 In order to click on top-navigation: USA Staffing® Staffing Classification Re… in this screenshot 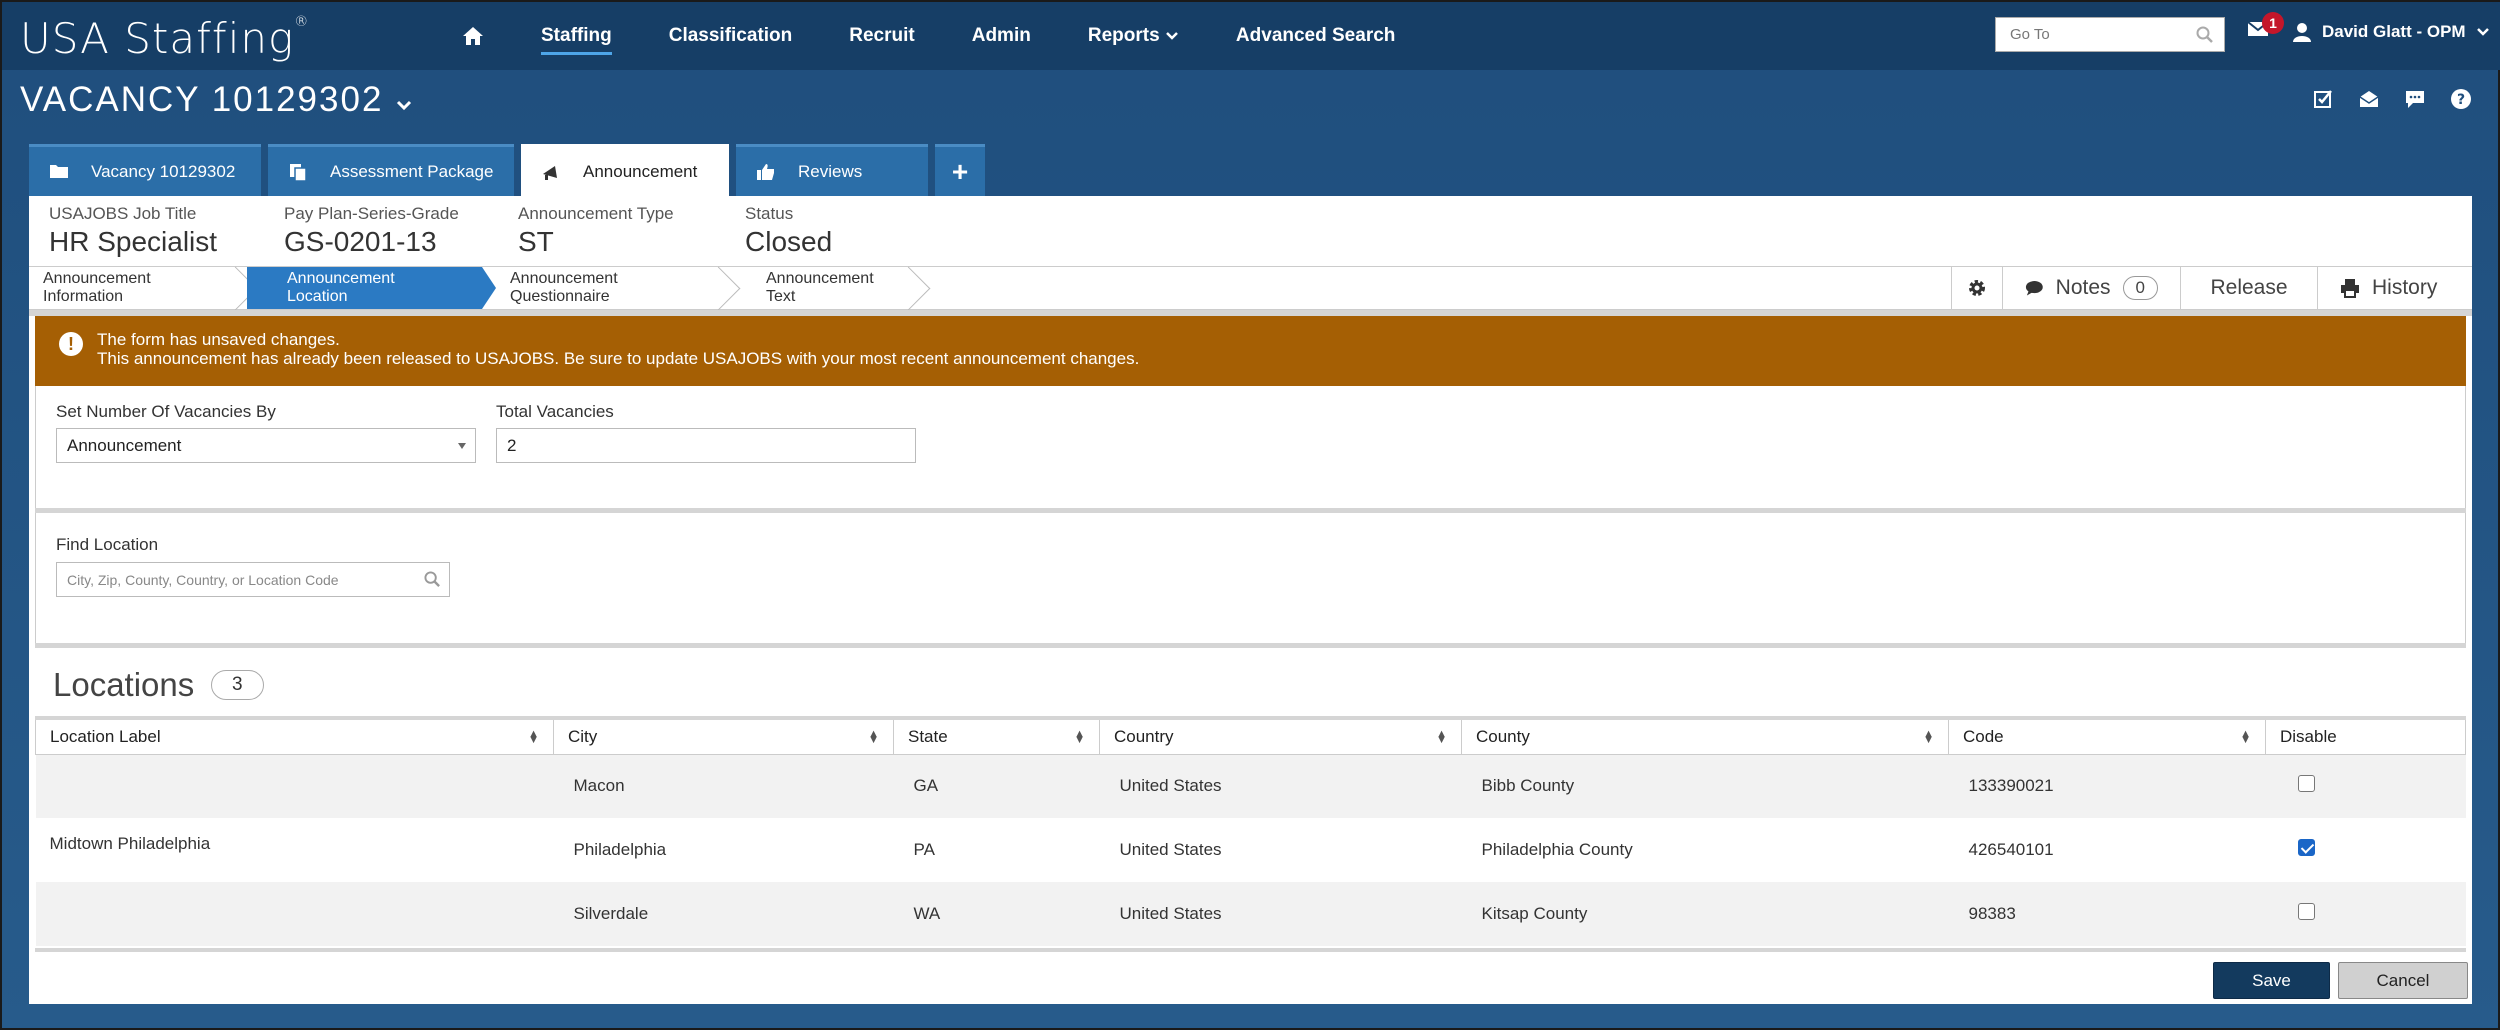, I will do `click(1251, 36)`.